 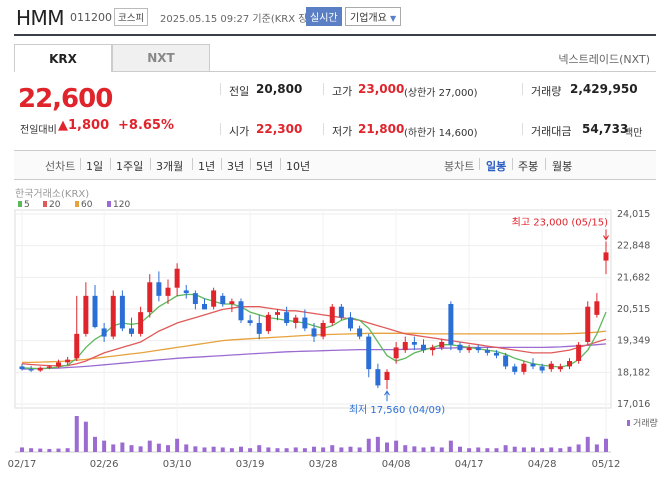 What do you see at coordinates (206, 166) in the screenshot?
I see `period-1y: 1년` at bounding box center [206, 166].